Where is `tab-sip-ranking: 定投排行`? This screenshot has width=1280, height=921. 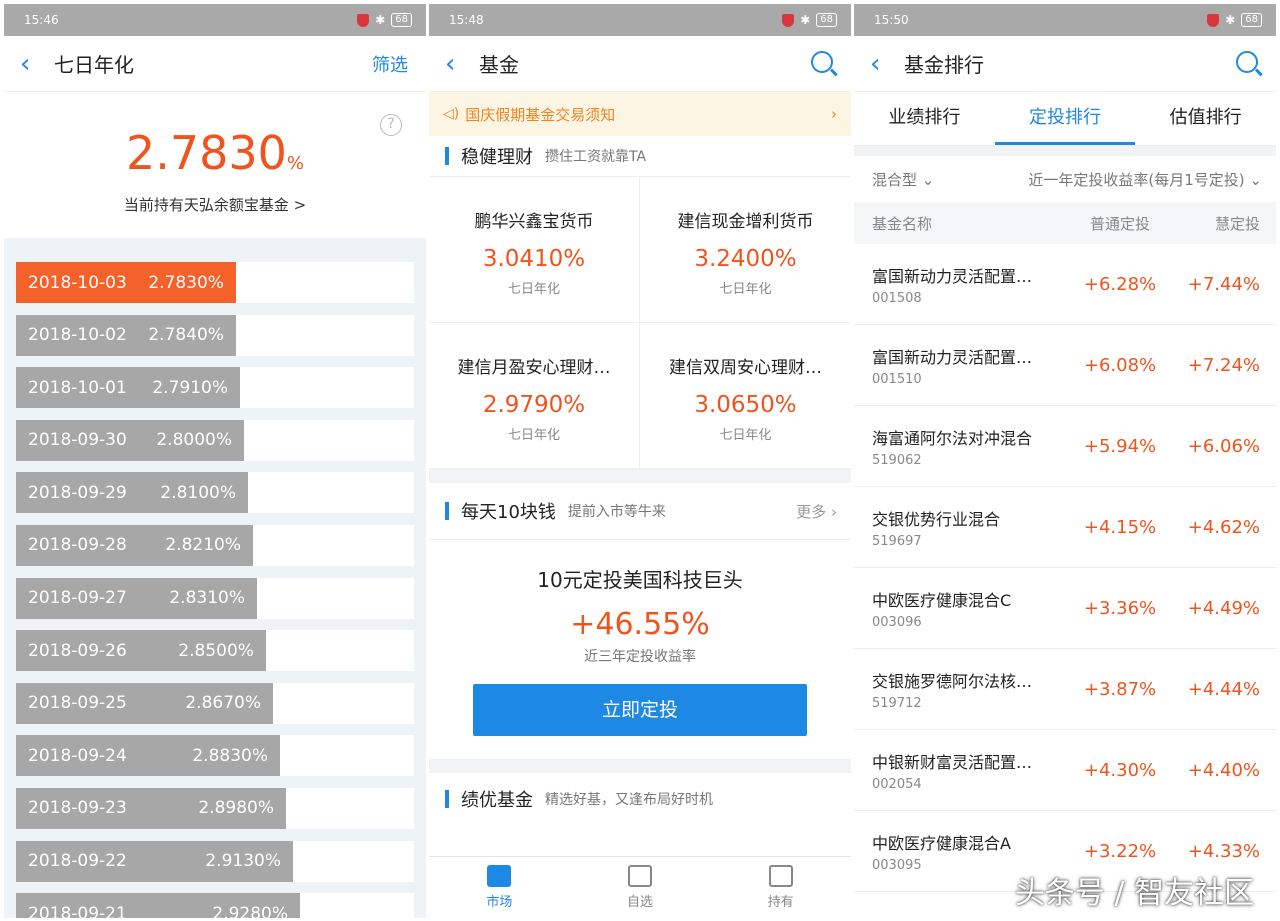
tab-sip-ranking: 定投排行 is located at coordinates (1065, 118).